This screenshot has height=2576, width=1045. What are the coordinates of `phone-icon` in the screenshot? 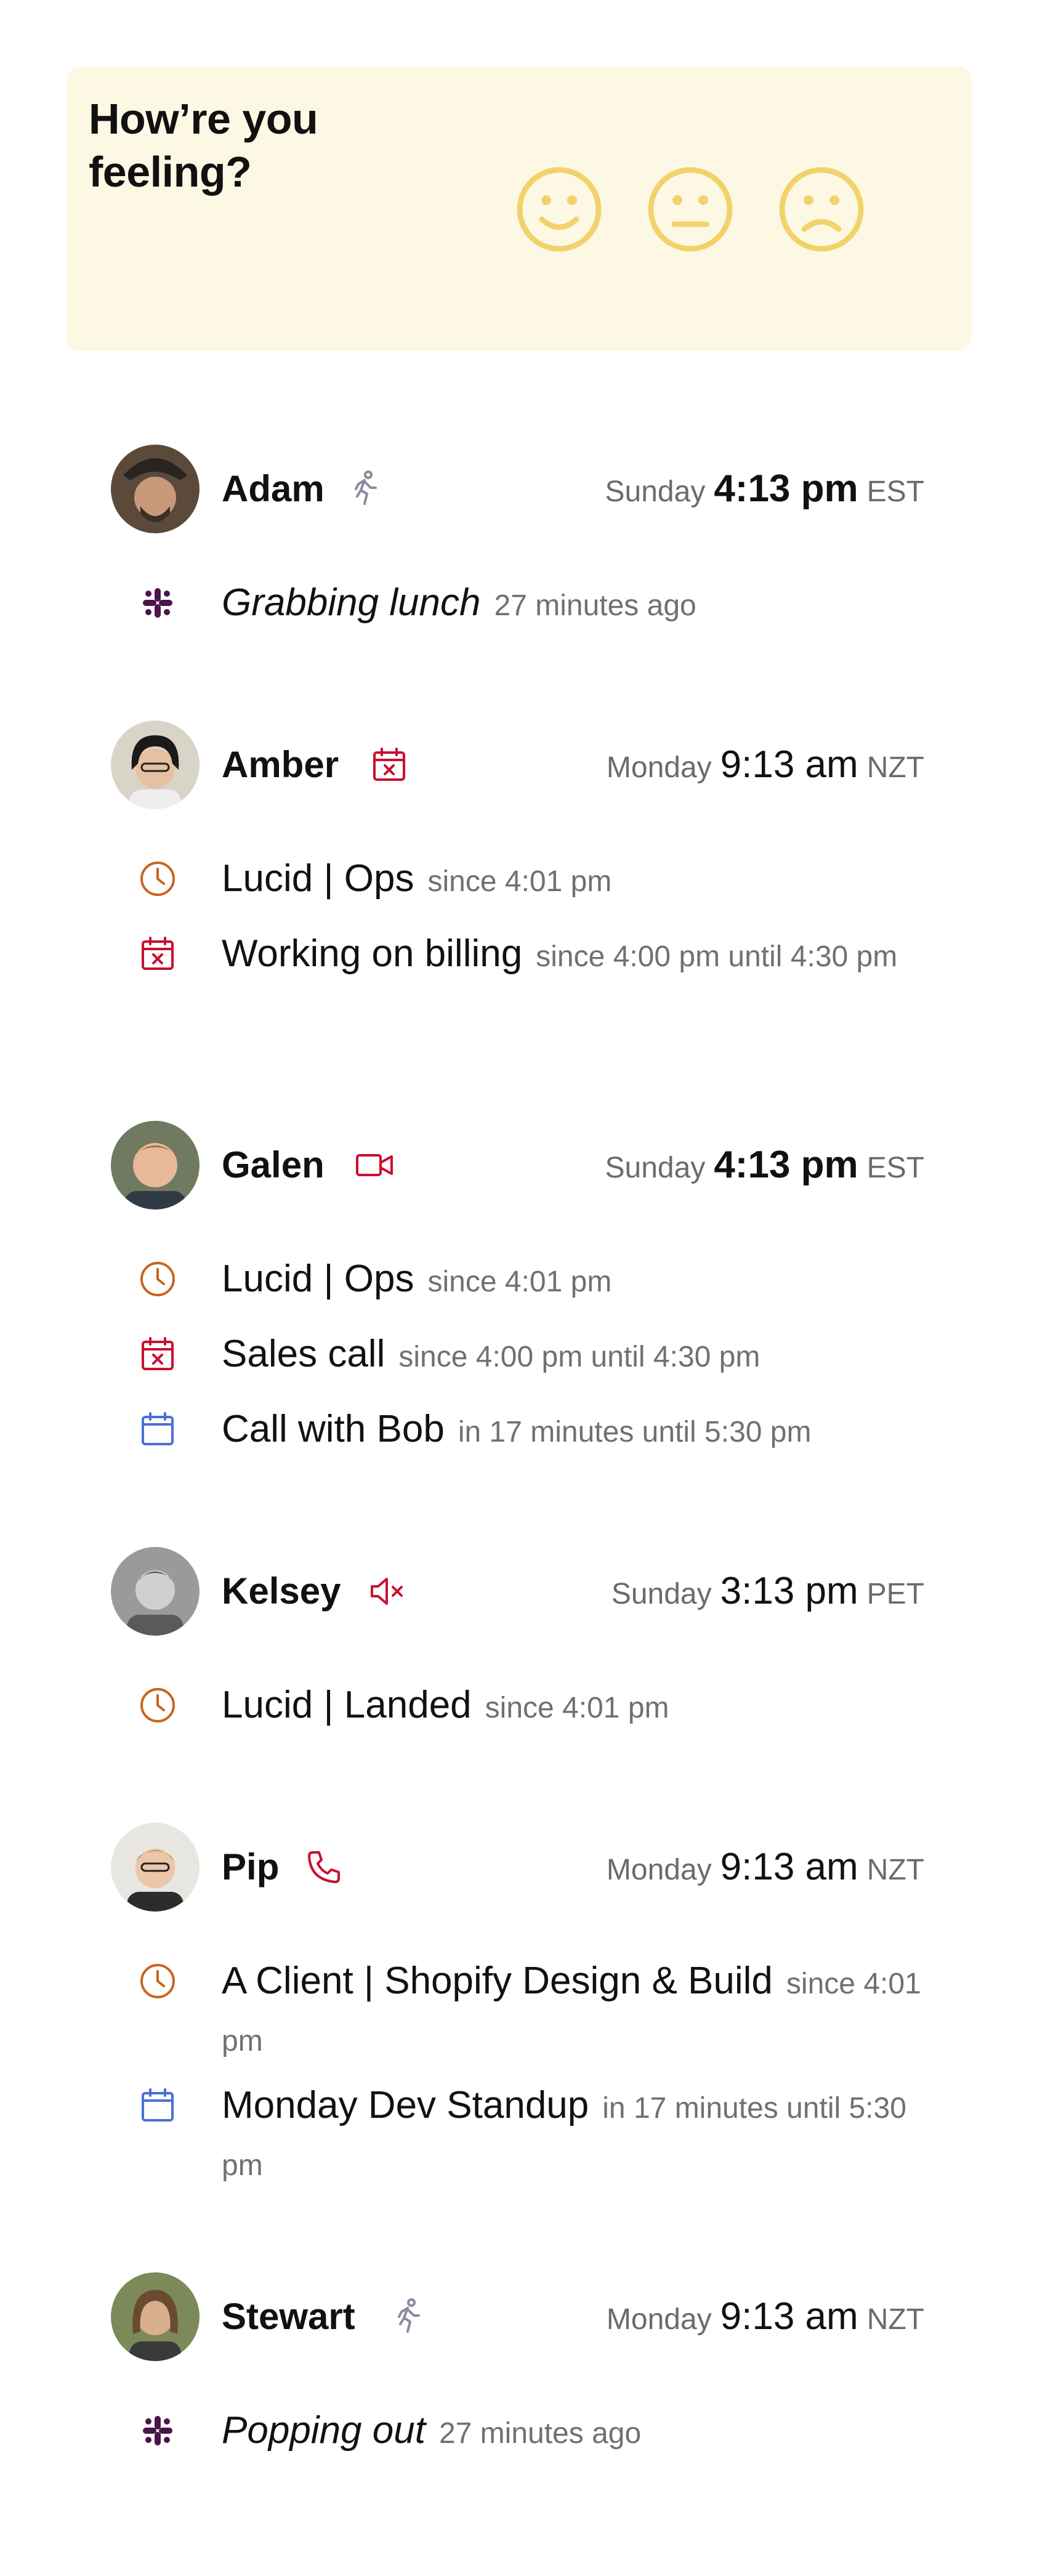 It's located at (324, 1867).